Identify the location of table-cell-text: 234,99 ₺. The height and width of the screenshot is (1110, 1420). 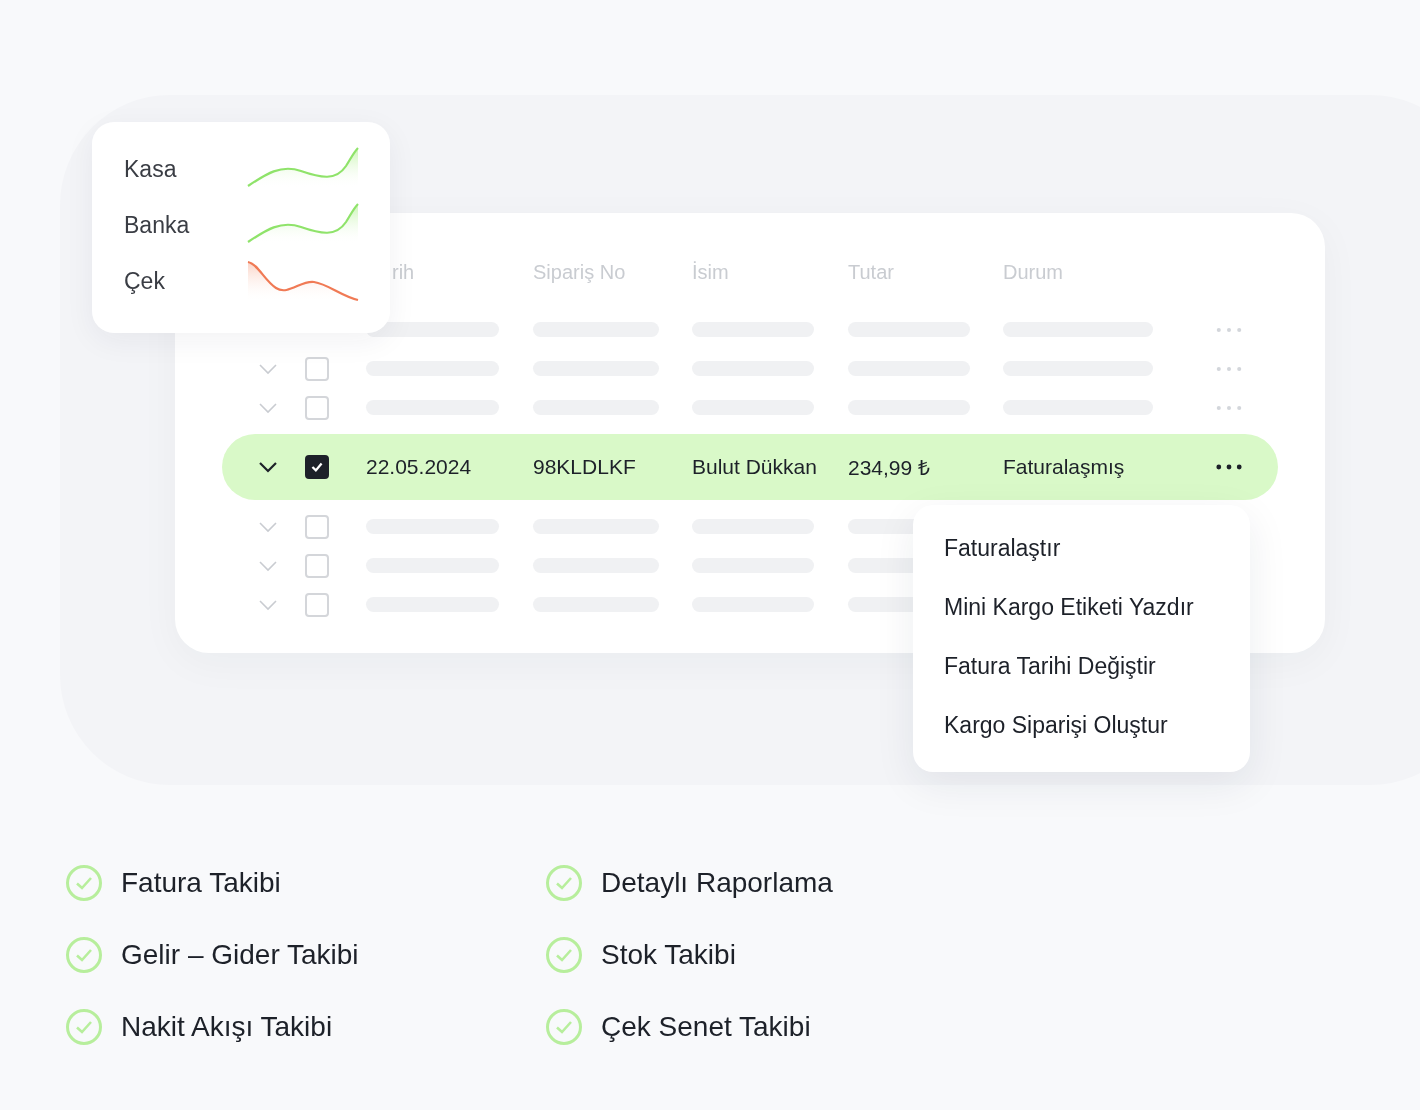
(890, 468).